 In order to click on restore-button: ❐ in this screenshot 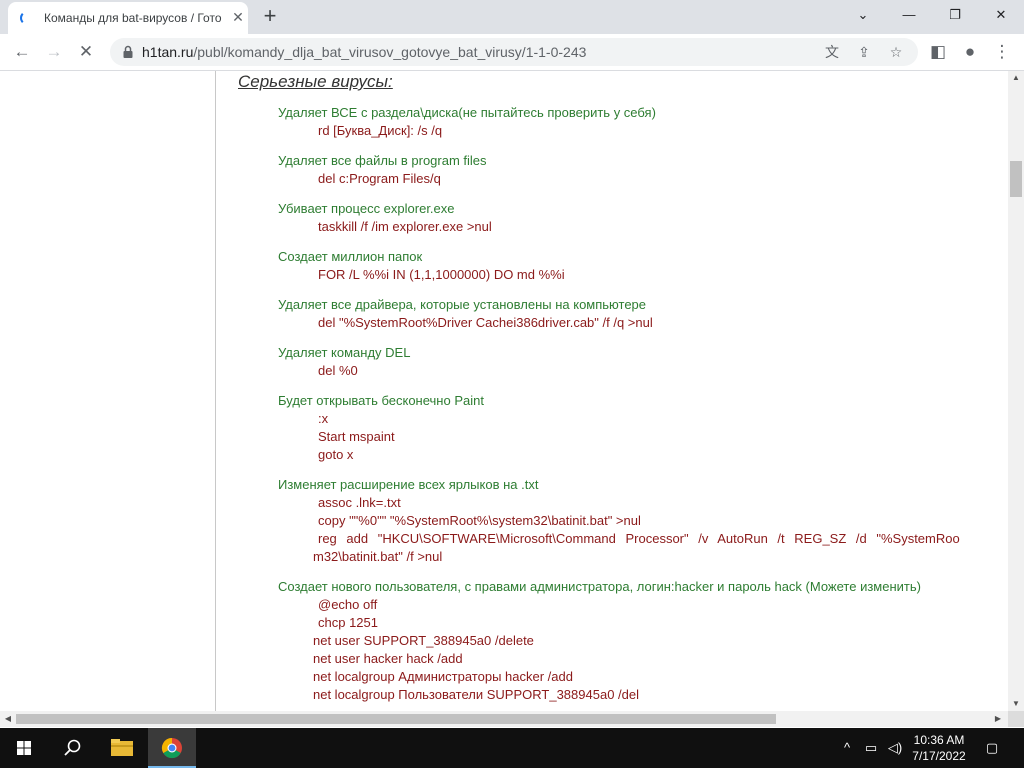, I will do `click(955, 15)`.